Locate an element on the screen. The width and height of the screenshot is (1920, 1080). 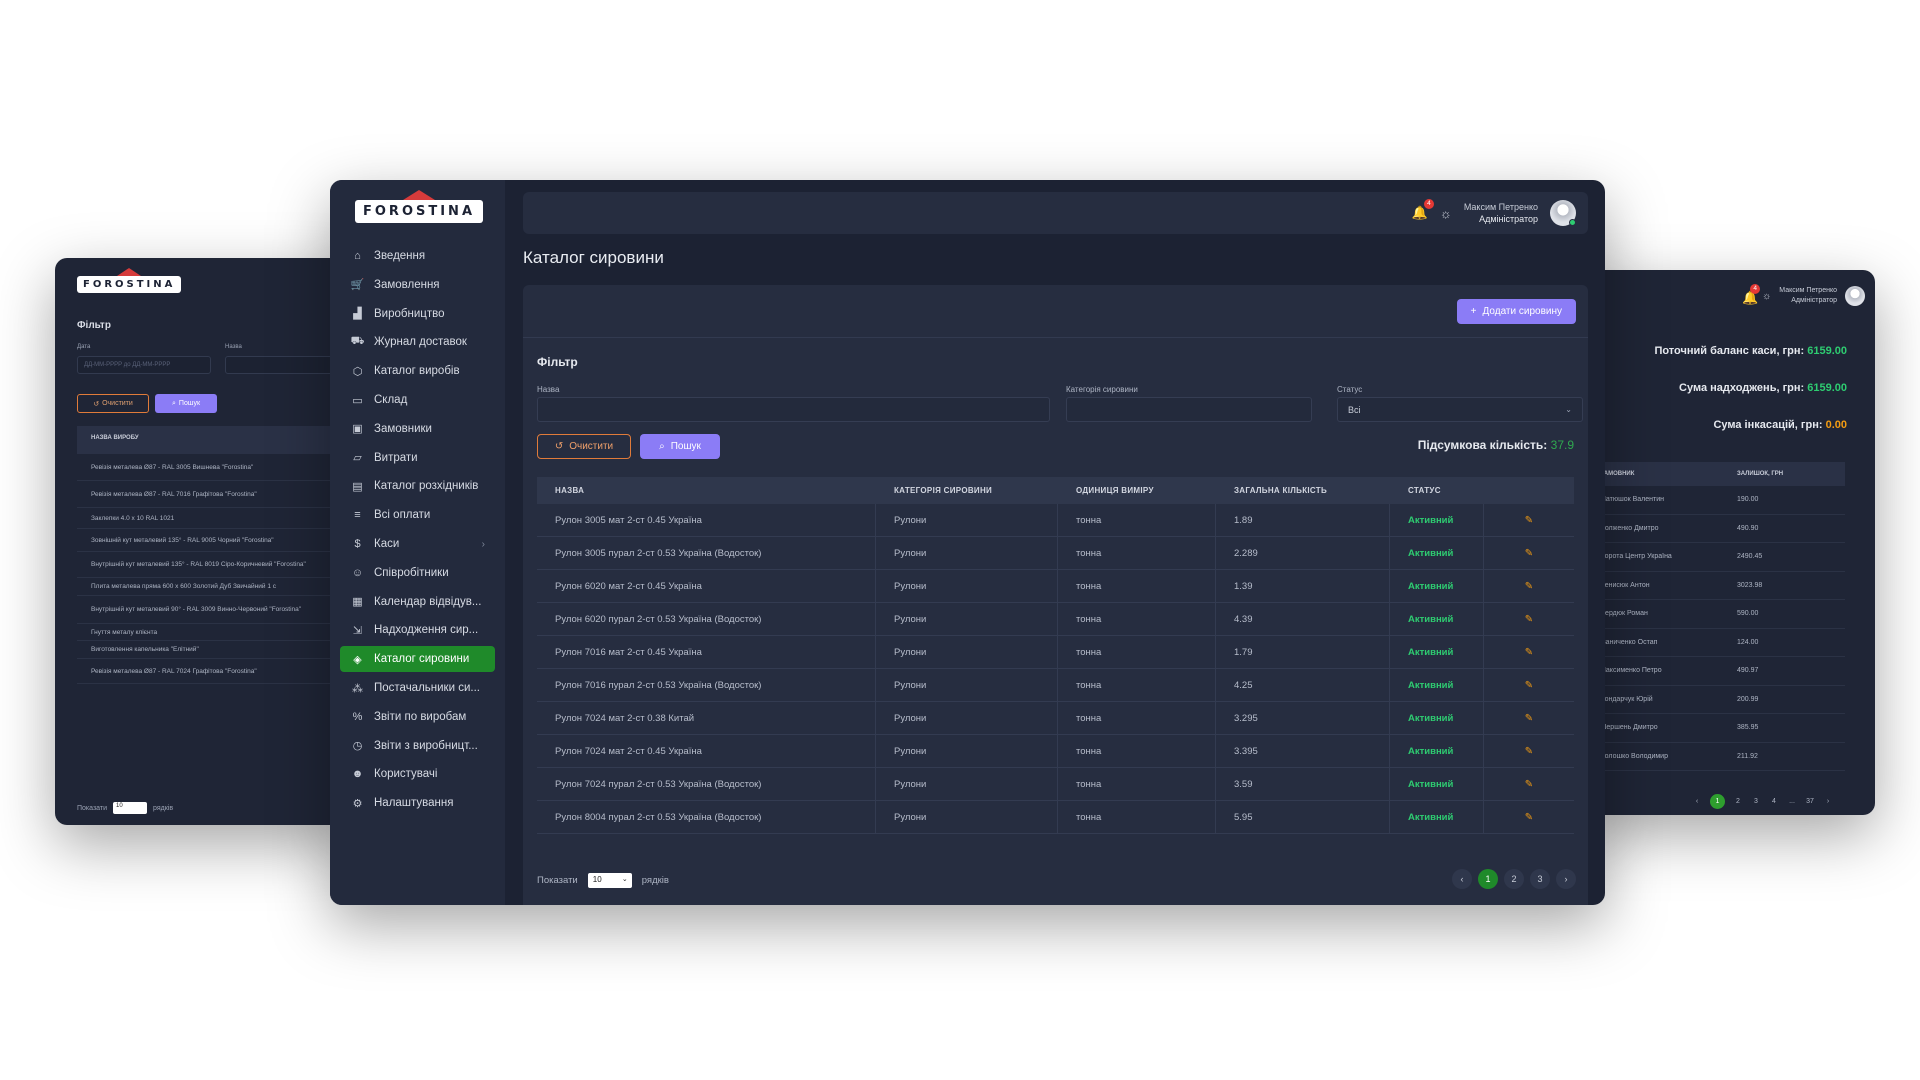
category-input is located at coordinates (1189, 409).